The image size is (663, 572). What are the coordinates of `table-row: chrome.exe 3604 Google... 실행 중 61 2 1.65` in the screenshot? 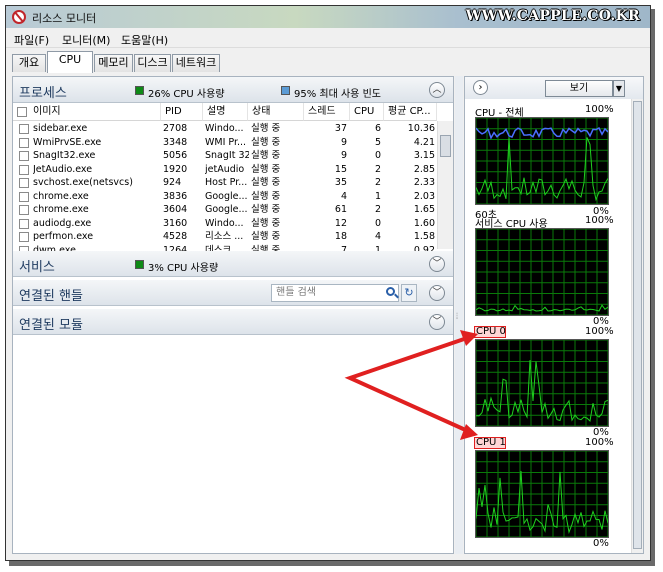 It's located at (224, 210).